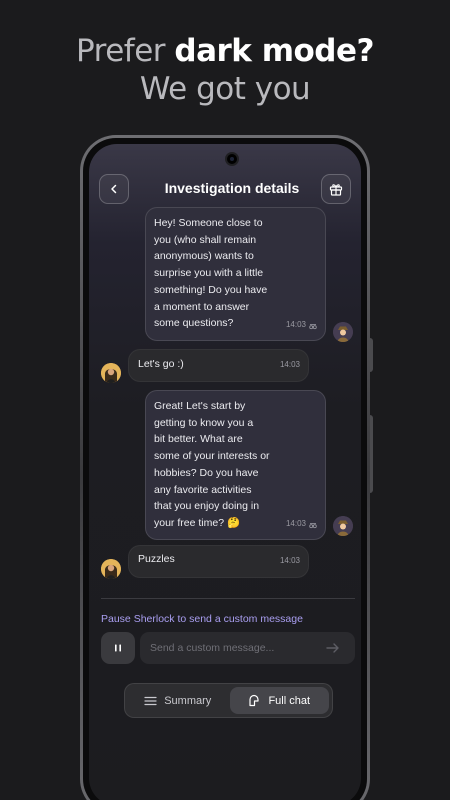 This screenshot has width=450, height=800. I want to click on message-text: Let's go :), so click(161, 364).